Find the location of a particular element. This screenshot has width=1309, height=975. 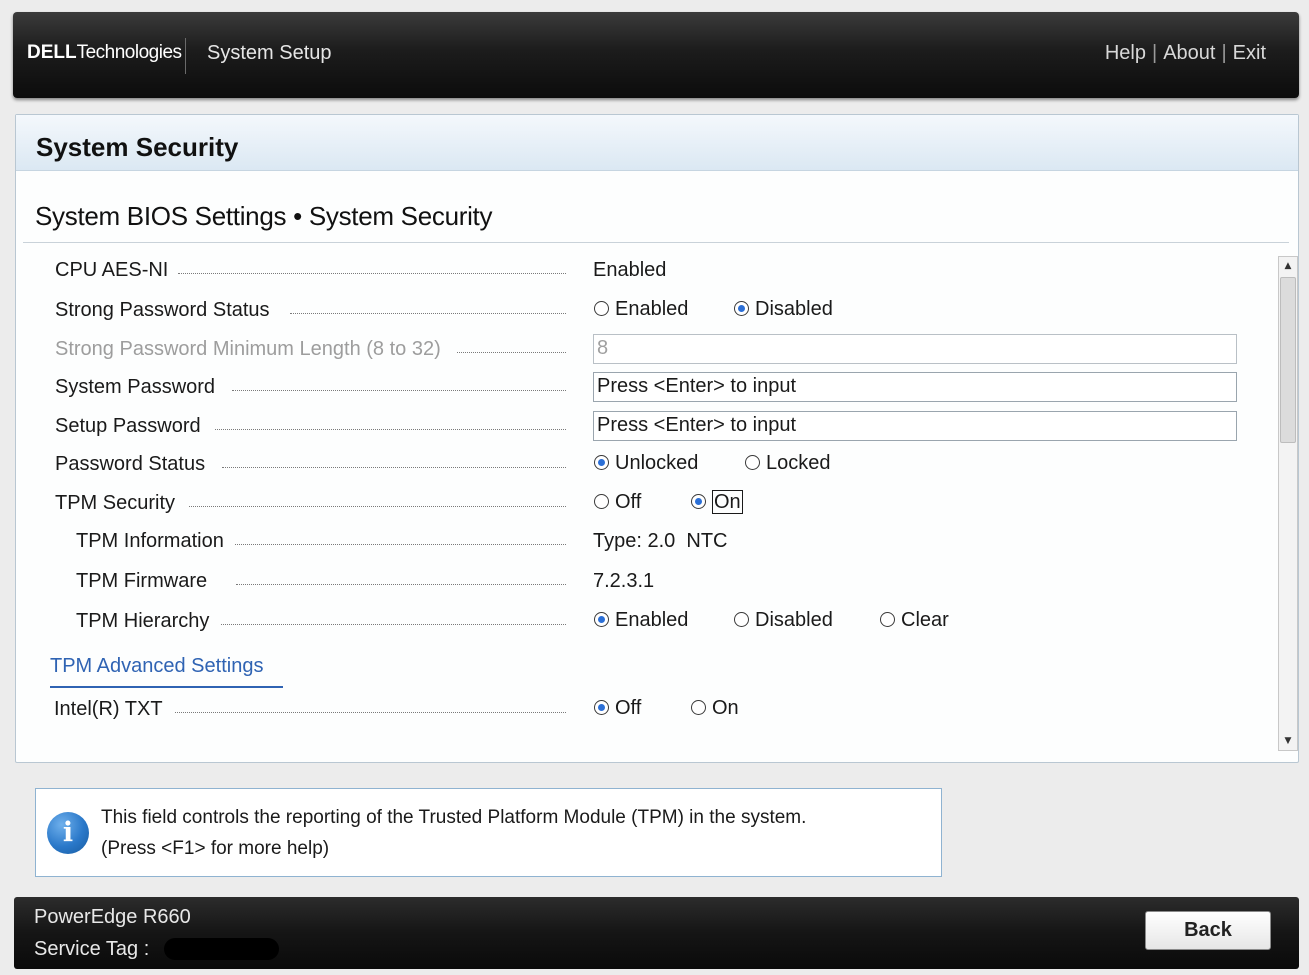

dell-technologies-logo: DELLTechnologies is located at coordinates (104, 53).